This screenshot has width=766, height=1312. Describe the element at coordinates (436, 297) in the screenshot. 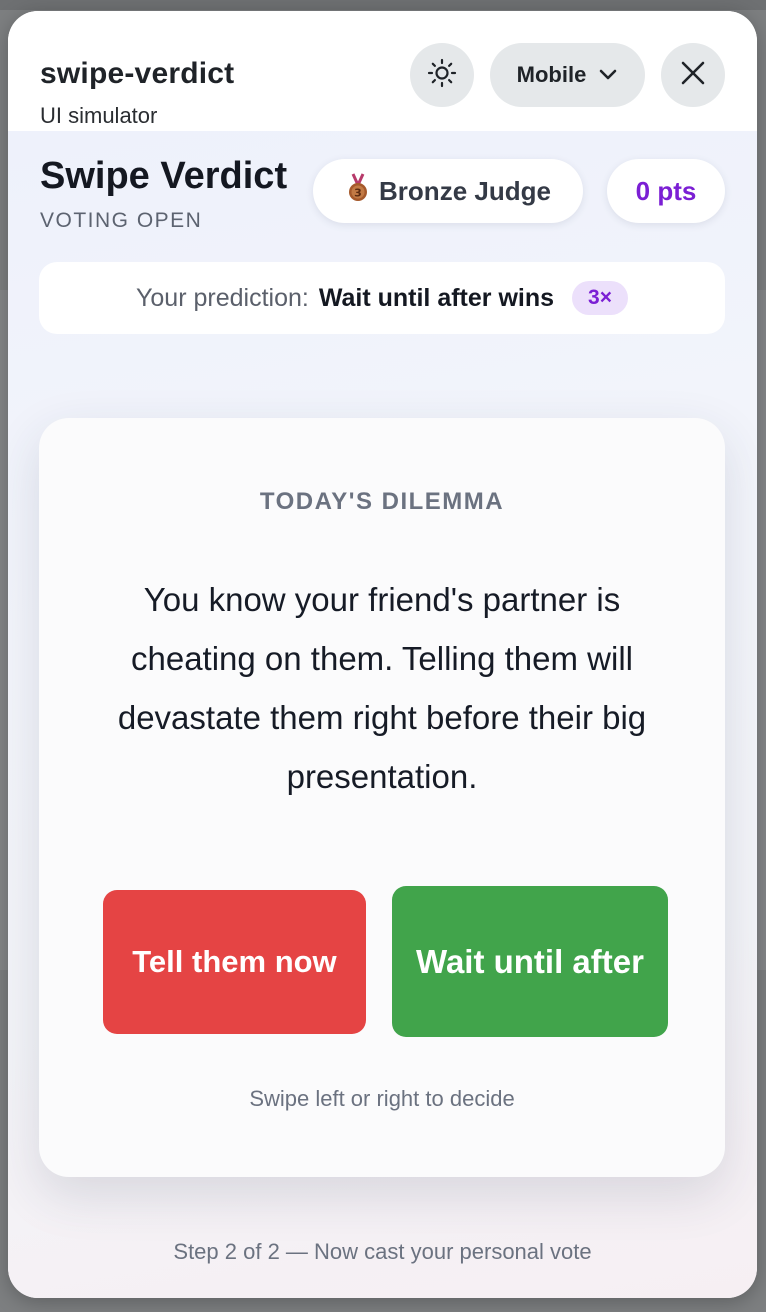

I see `prediction-value: Wait until after wins` at that location.